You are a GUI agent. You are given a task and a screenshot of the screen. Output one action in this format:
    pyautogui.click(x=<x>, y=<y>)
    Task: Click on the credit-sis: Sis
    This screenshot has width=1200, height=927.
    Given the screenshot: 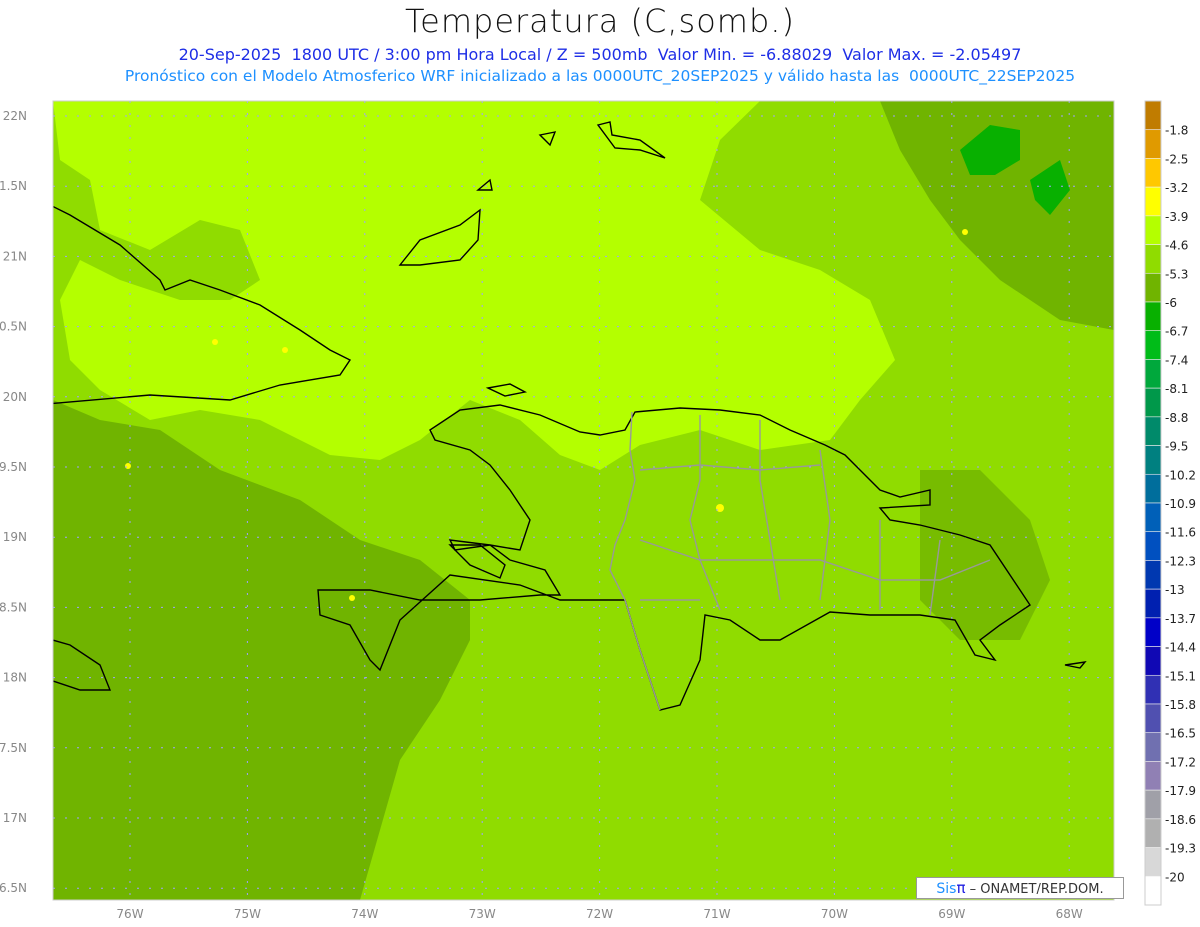 What is the action you would take?
    pyautogui.click(x=946, y=889)
    